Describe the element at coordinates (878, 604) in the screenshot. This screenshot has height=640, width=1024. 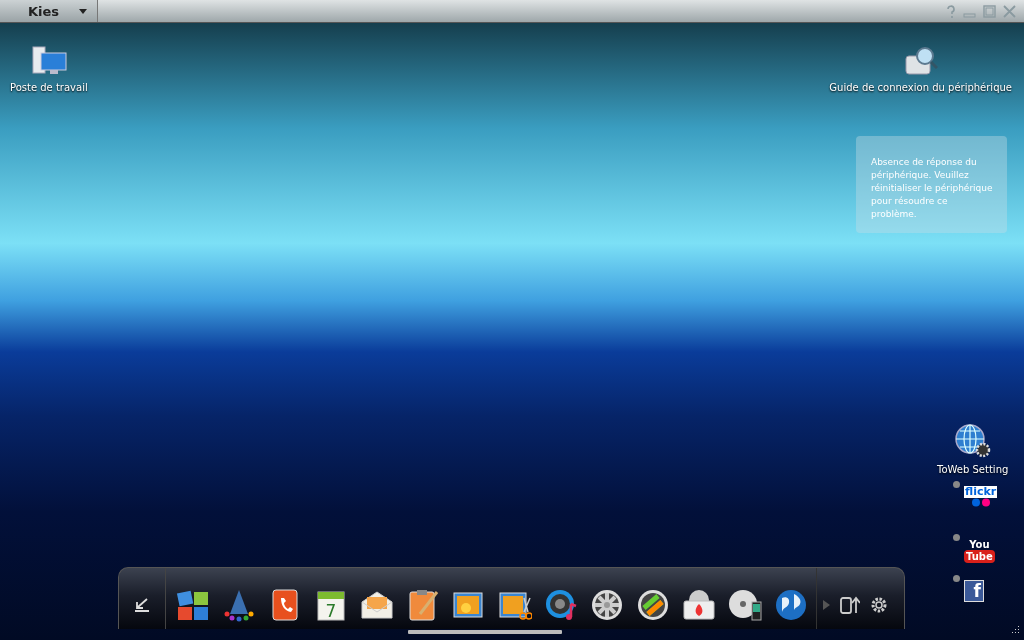
I see `settings-icon` at that location.